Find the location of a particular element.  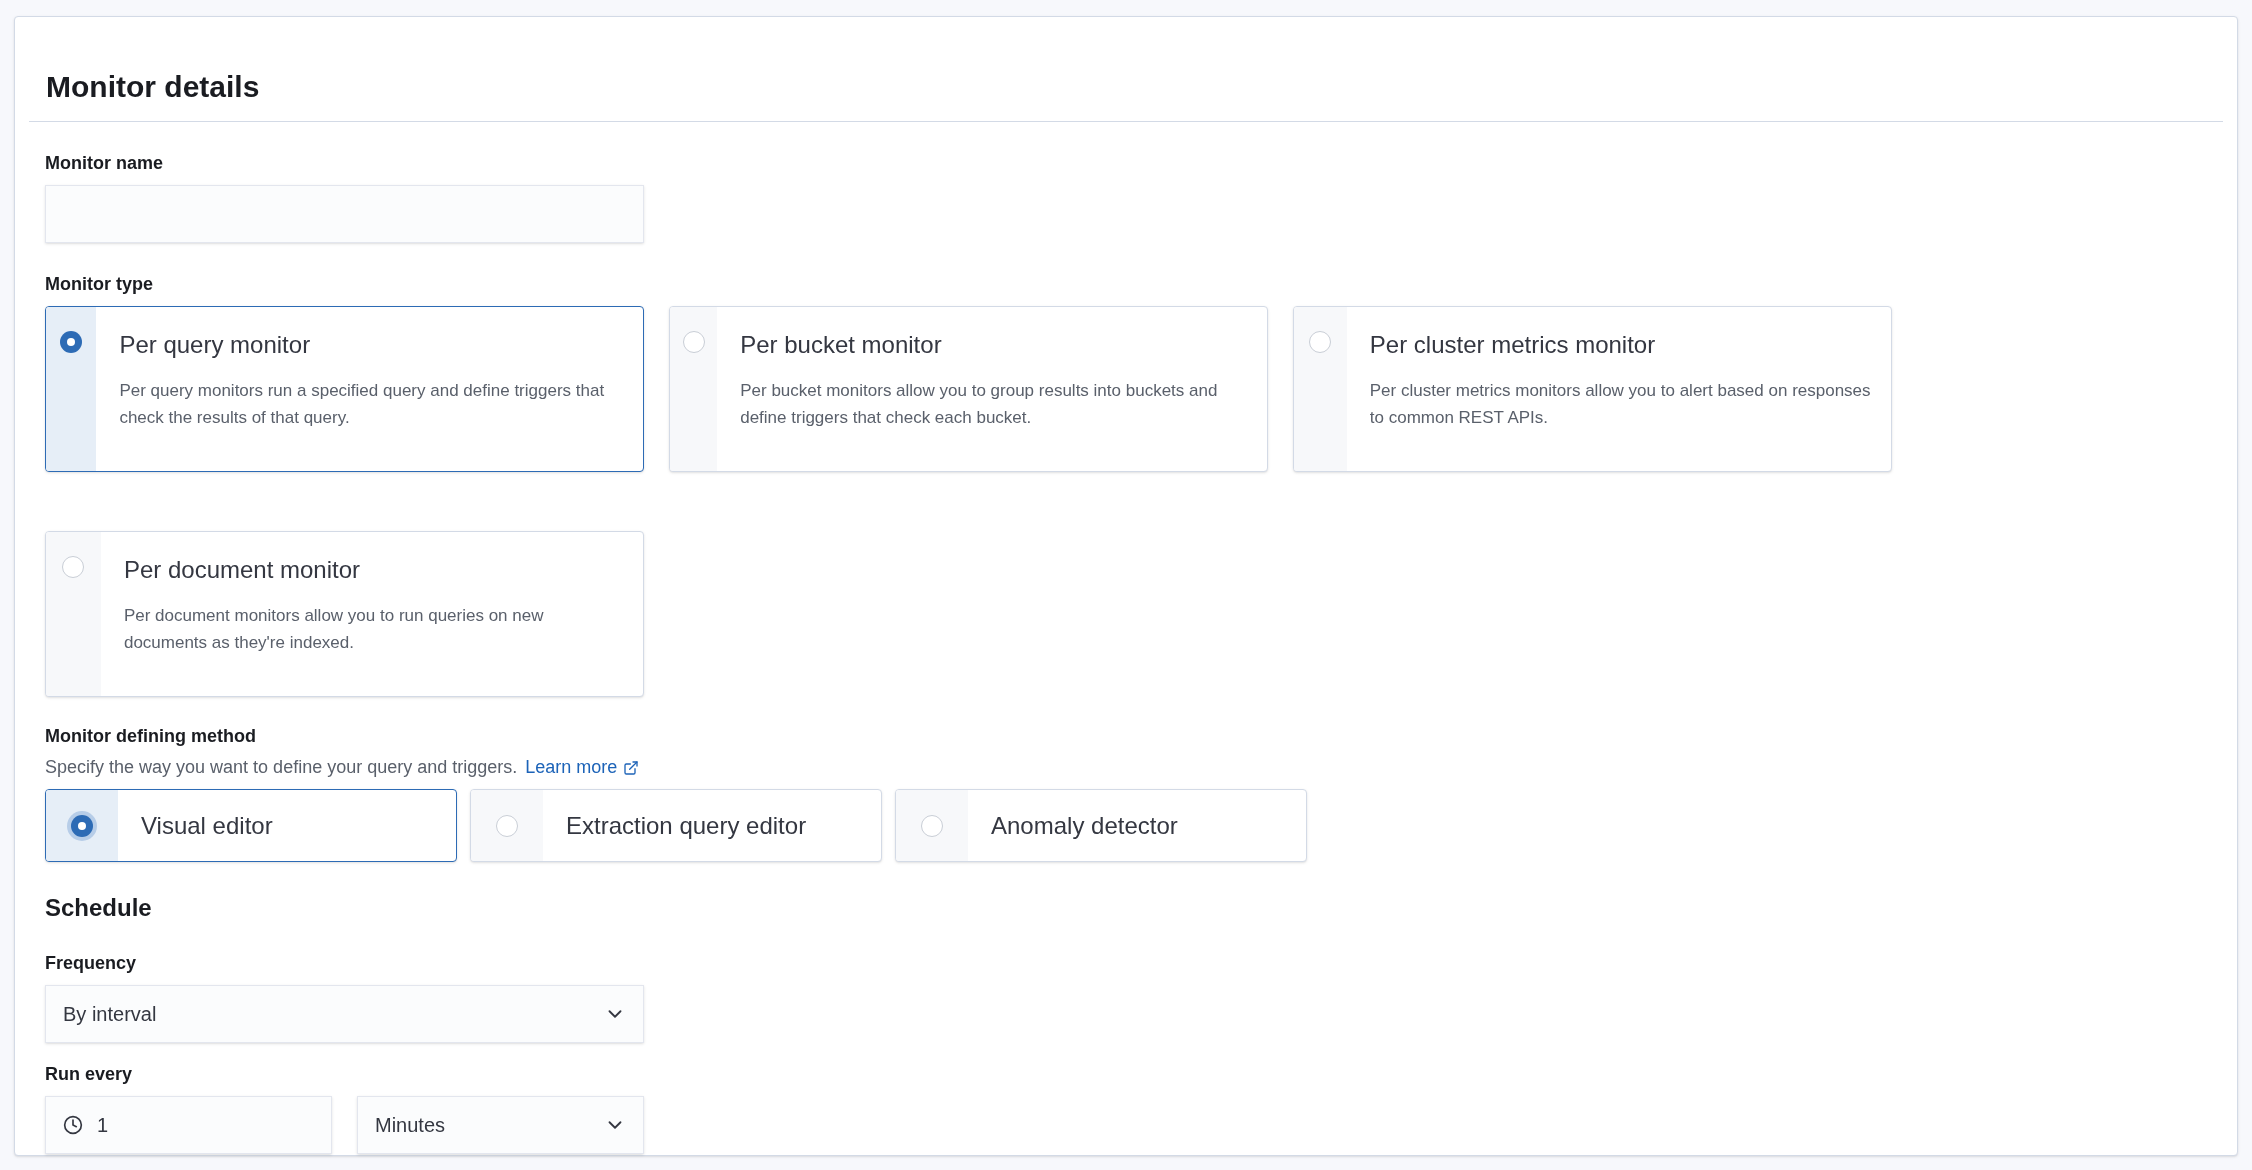

method-option: Extraction query editor is located at coordinates (676, 825).